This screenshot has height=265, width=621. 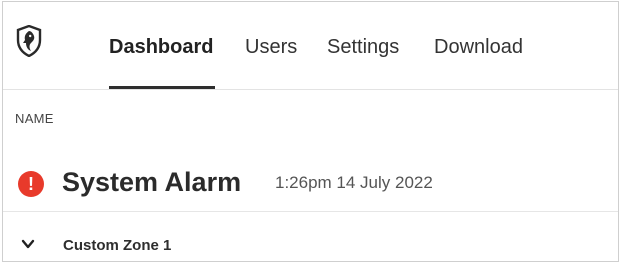 I want to click on alarm-timestamp: 1:26pm 14 July 2022, so click(x=354, y=182).